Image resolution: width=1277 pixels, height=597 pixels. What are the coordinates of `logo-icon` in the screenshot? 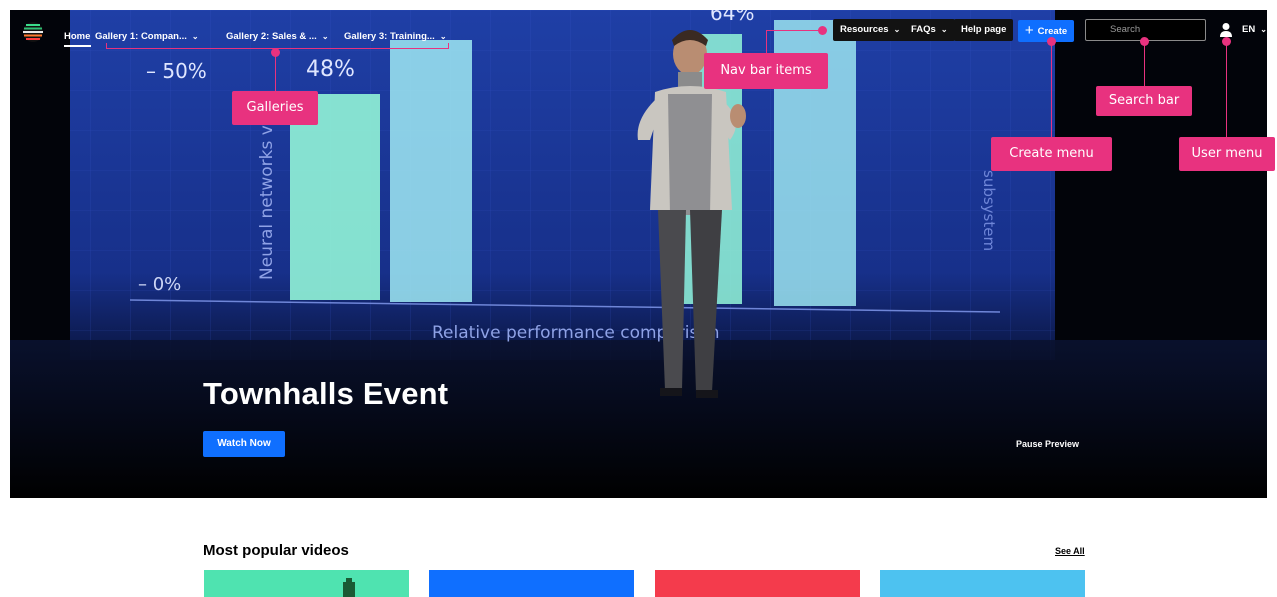 It's located at (33, 32).